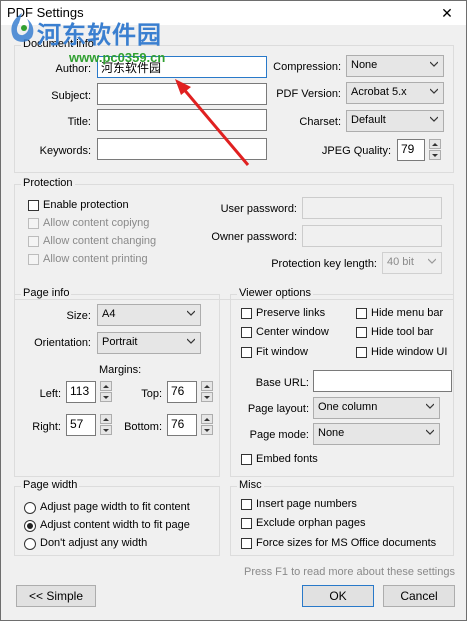 This screenshot has height=621, width=467. I want to click on base-url-label: Base URL:, so click(282, 383).